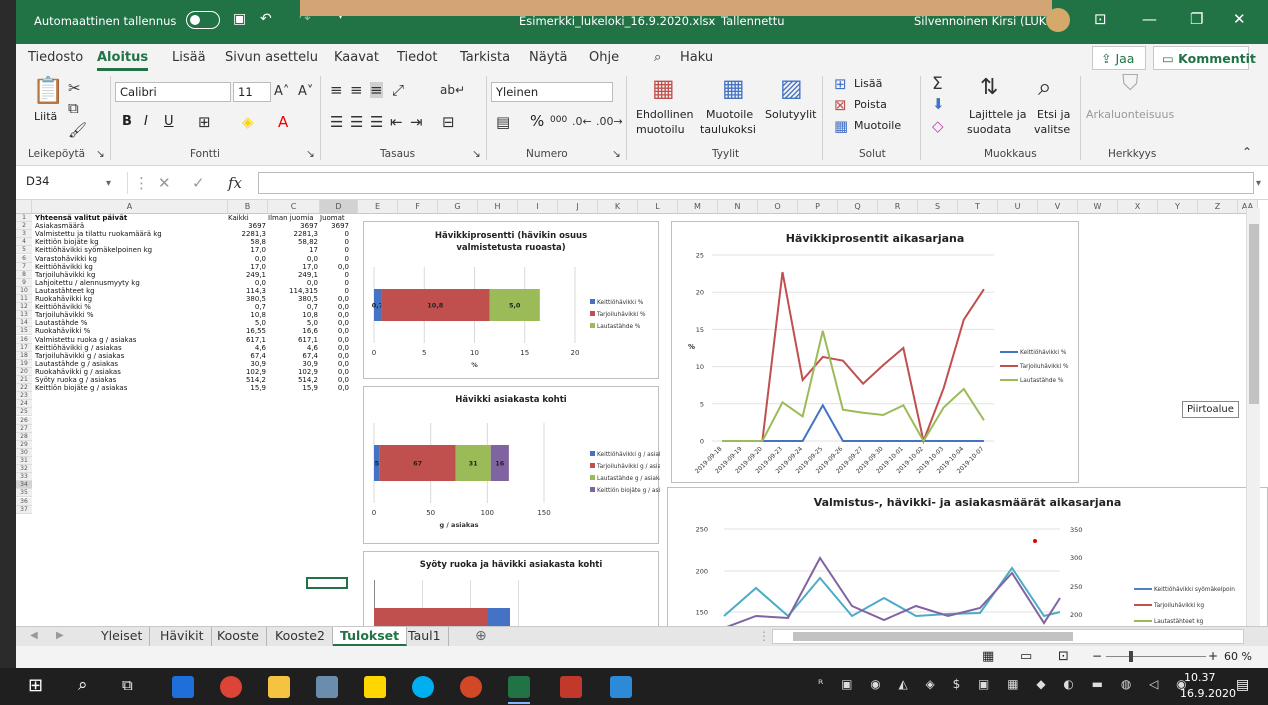  Describe the element at coordinates (108, 184) in the screenshot. I see `name-box-dropdown-icon: ▾` at that location.